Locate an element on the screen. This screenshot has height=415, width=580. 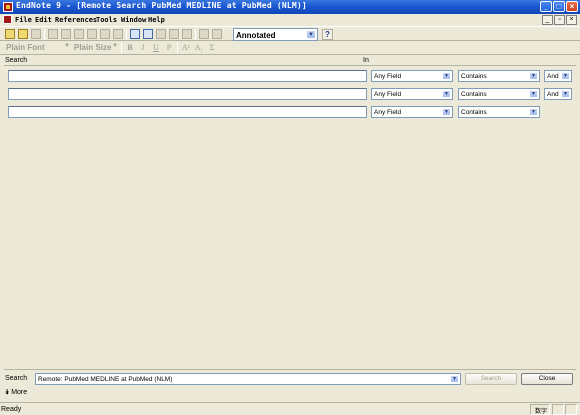
more-toggle: ⯯ More is located at coordinates (16, 393).